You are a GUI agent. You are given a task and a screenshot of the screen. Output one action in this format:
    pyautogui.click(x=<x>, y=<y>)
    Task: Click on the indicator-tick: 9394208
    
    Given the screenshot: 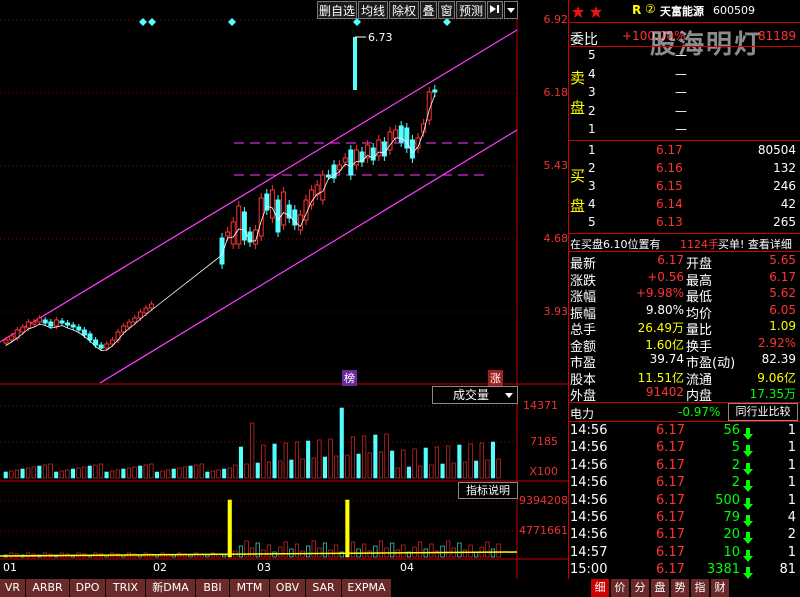 What is the action you would take?
    pyautogui.click(x=543, y=500)
    